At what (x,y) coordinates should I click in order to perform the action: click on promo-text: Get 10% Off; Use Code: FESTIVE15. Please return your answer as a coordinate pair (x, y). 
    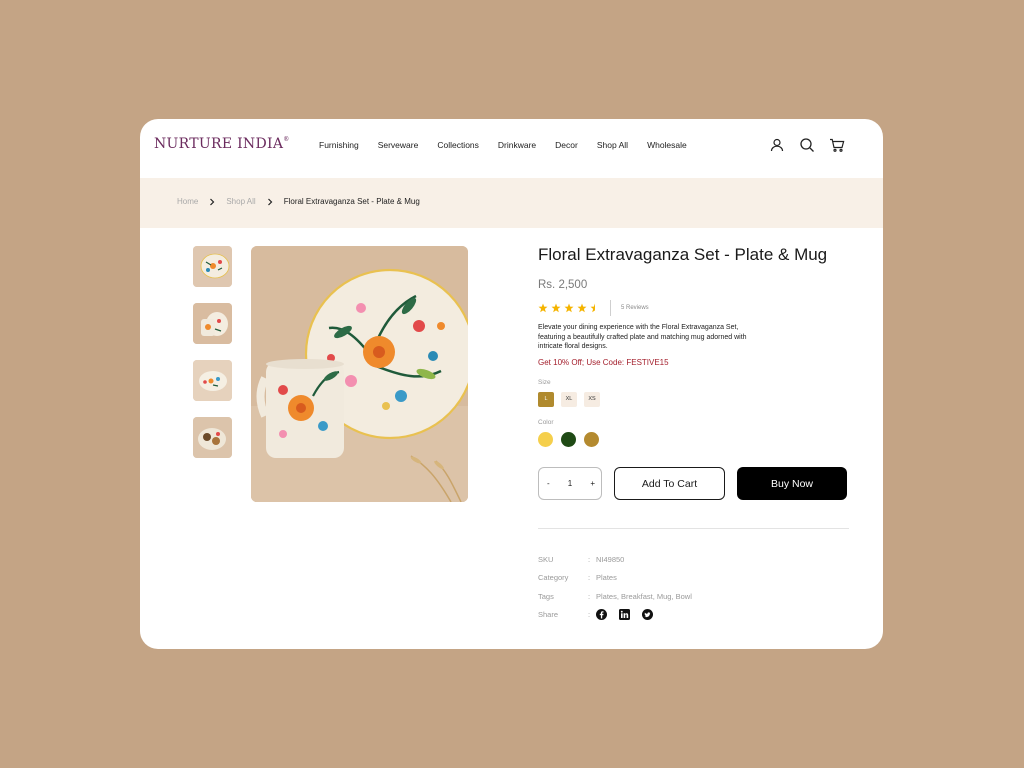
    Looking at the image, I should click on (603, 362).